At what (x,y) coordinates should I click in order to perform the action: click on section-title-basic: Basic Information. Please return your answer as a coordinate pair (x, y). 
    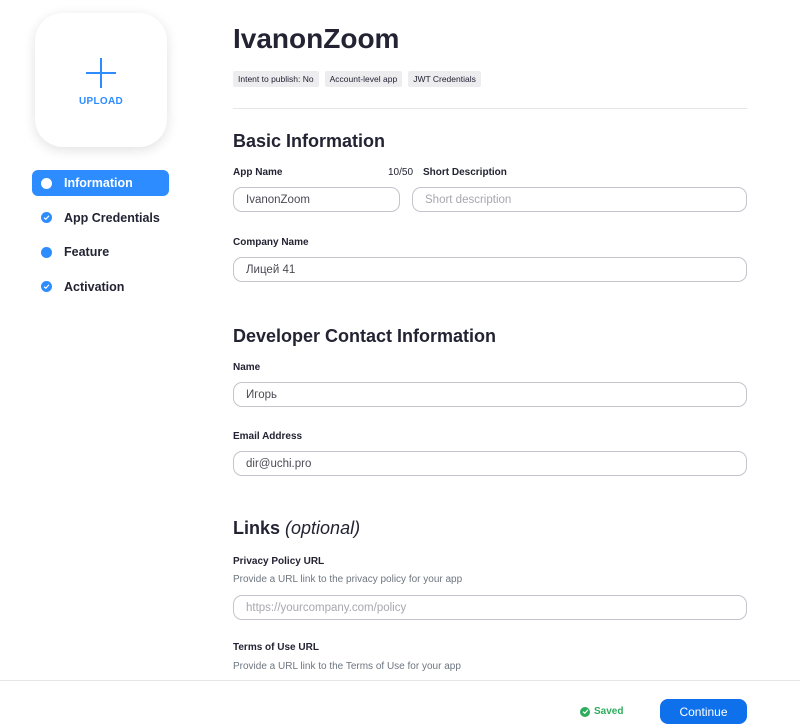
    Looking at the image, I should click on (309, 141).